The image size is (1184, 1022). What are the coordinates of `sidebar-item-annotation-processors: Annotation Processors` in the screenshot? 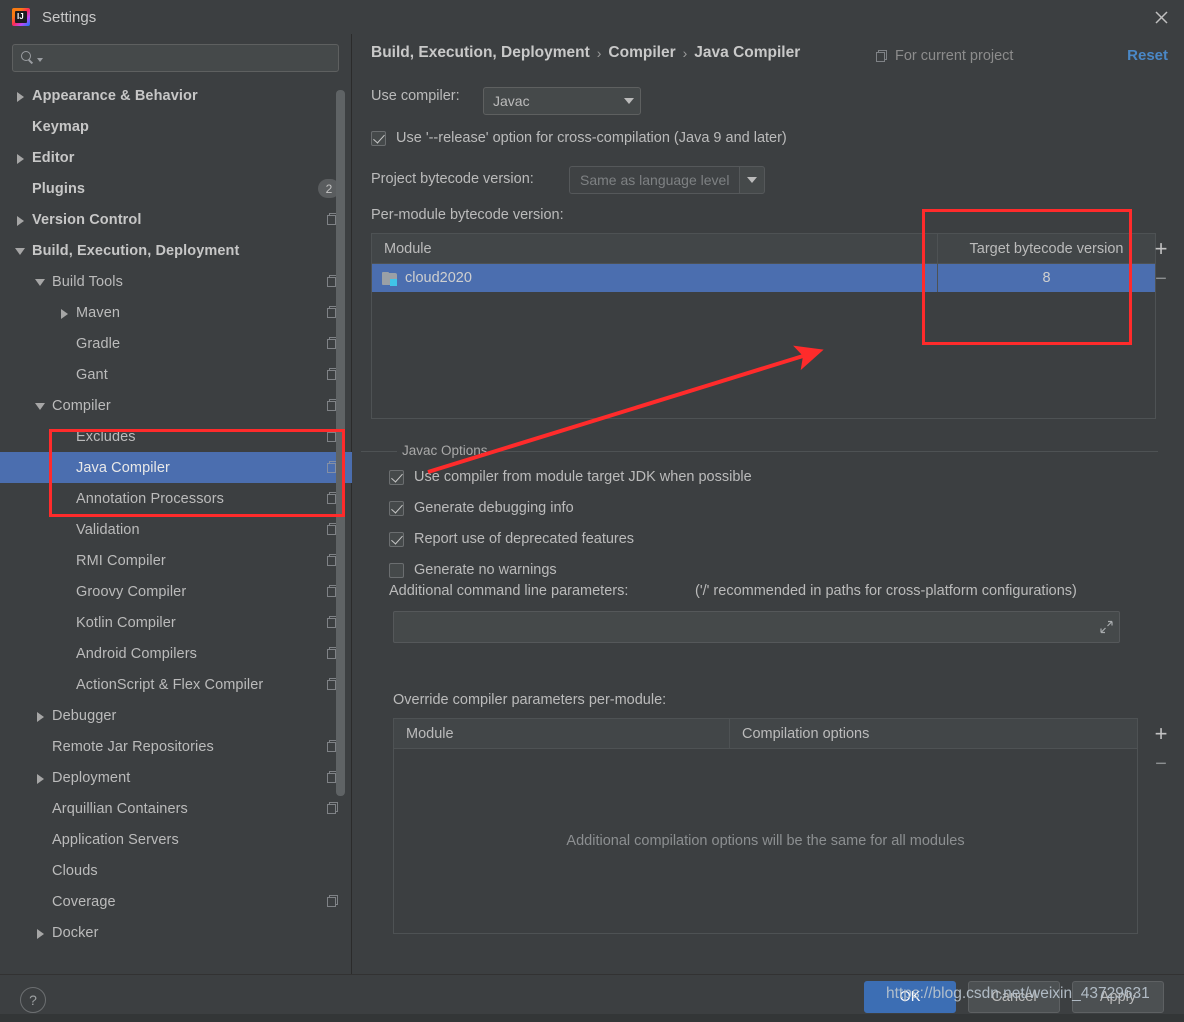 It's located at (176, 498).